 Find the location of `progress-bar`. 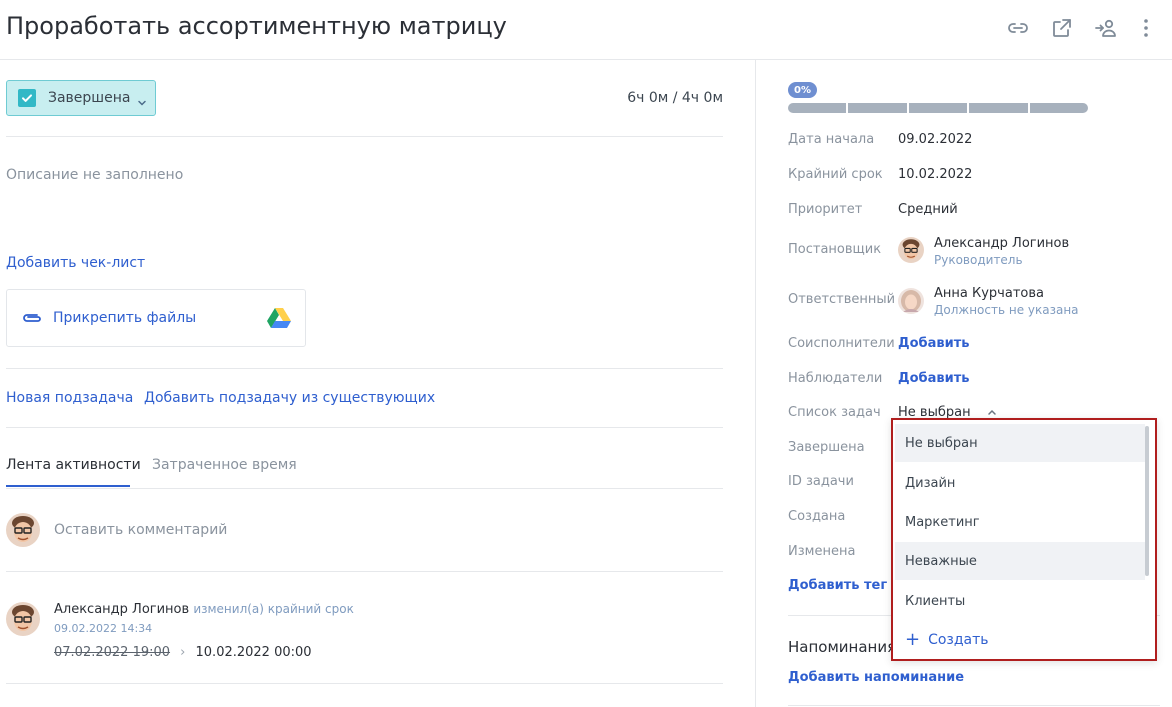

progress-bar is located at coordinates (938, 108).